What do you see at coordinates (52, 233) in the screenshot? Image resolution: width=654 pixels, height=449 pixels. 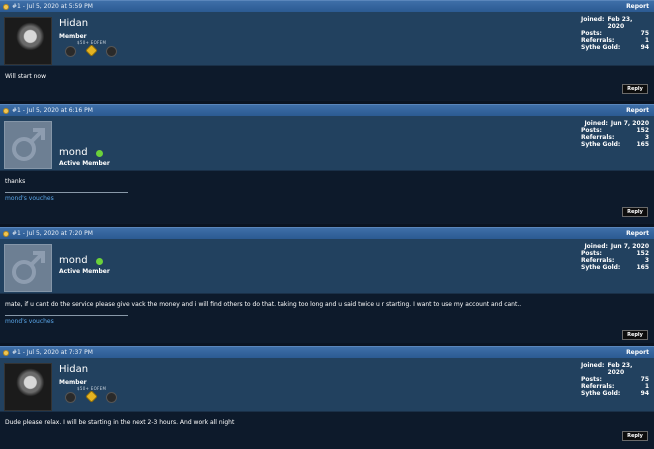 I see `post-date: #1 - Jul 5, 2020 at 7:20 PM` at bounding box center [52, 233].